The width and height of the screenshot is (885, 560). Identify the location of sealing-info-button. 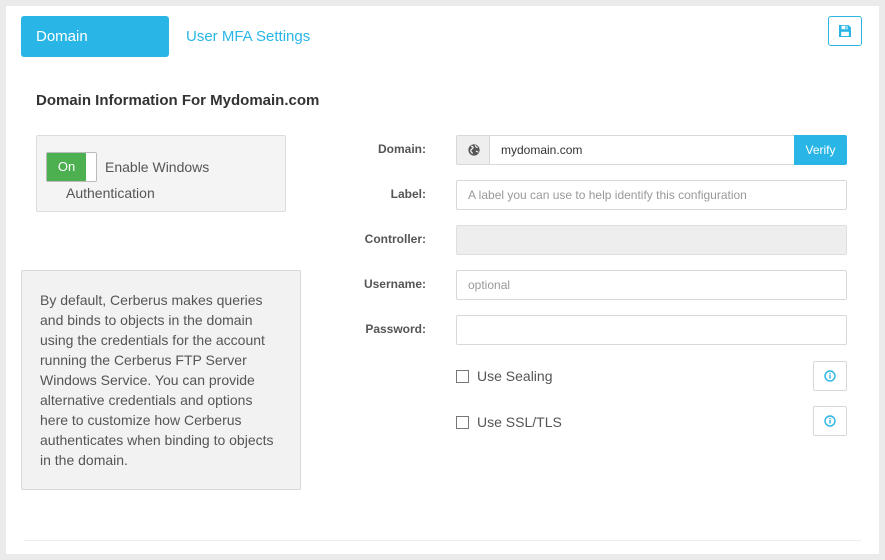
(830, 376).